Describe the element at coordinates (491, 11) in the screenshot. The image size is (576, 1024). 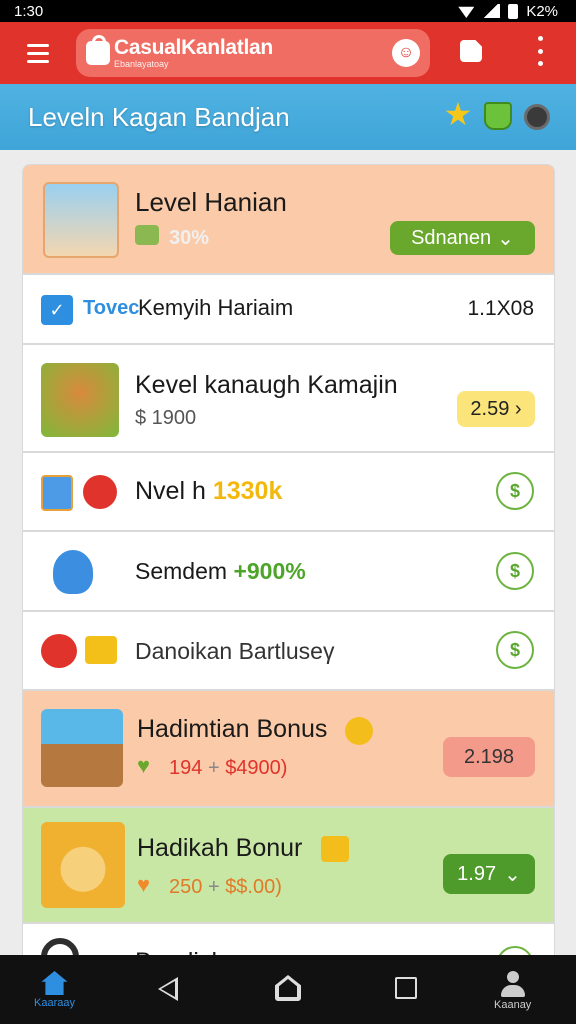
I see `signal-icon` at that location.